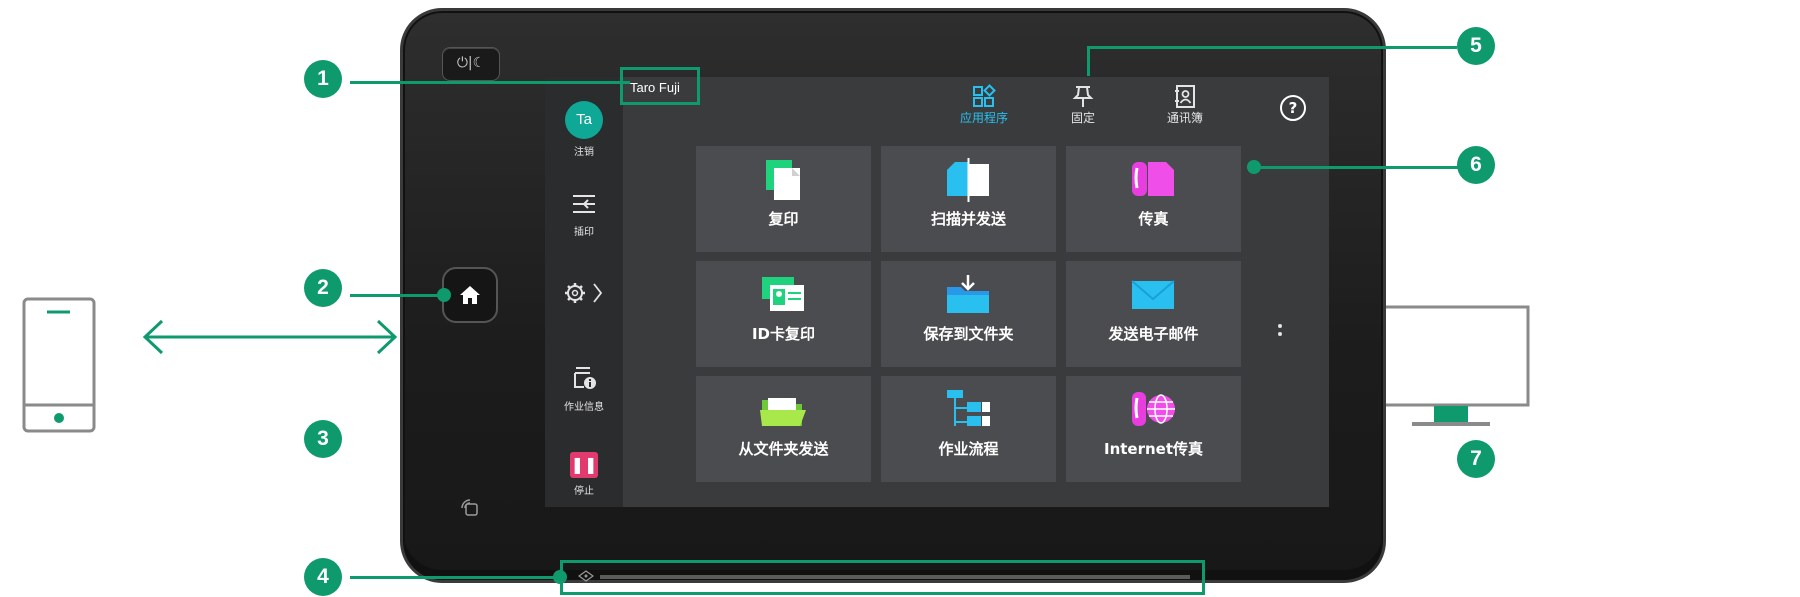  What do you see at coordinates (1153, 429) in the screenshot?
I see `app-tile-internet-fax: Internet传真` at bounding box center [1153, 429].